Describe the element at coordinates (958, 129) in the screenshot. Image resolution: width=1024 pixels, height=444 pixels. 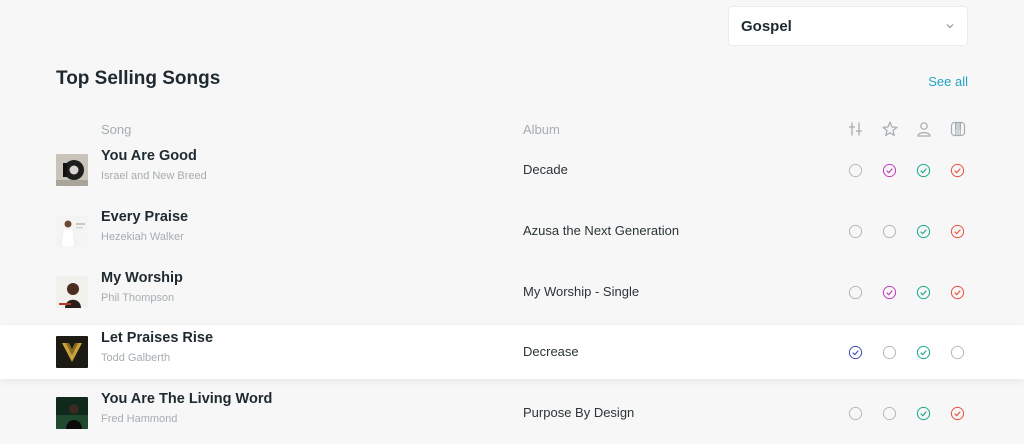
I see `piano-icon` at that location.